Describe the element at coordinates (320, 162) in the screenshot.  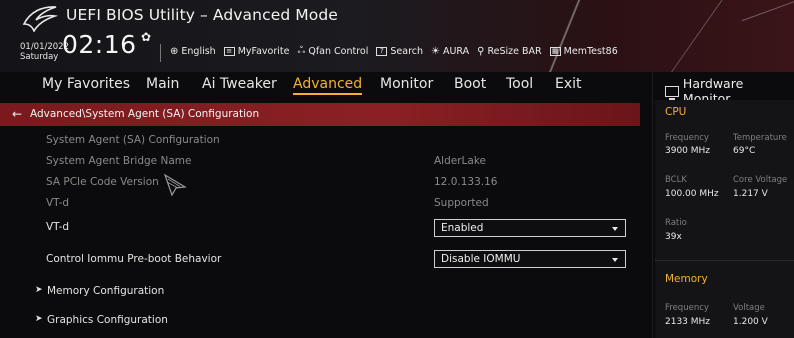
I see `setting-row: System Agent Bridge Name AlderLake` at that location.